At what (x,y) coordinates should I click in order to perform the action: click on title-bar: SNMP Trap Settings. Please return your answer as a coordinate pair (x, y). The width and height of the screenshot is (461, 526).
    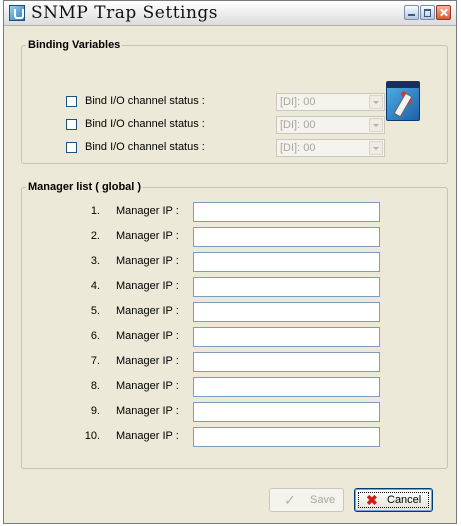
    Looking at the image, I should click on (230, 13).